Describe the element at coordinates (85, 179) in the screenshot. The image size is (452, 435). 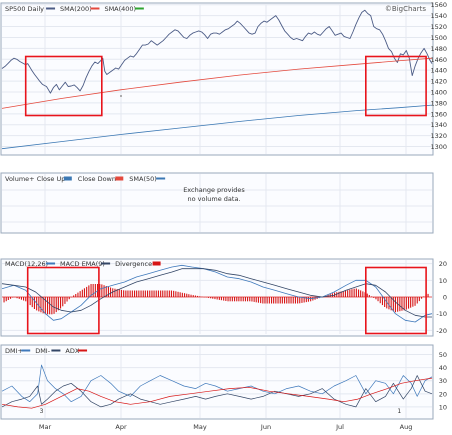
I see `volume-legend: Volume+ Close Up Close Down SMA(50)` at that location.